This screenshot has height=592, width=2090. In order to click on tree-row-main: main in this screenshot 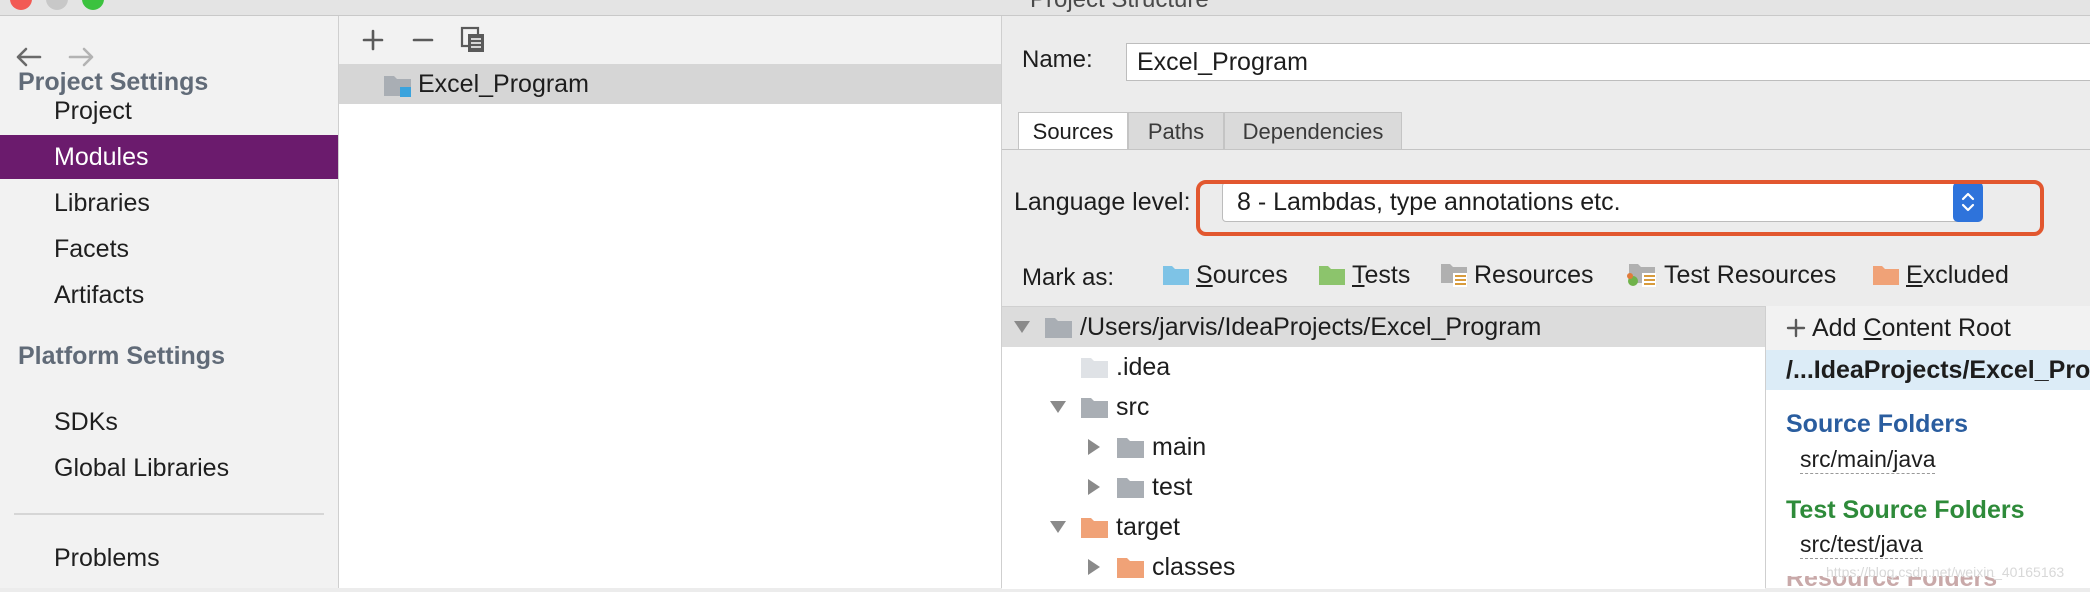, I will do `click(1383, 447)`.